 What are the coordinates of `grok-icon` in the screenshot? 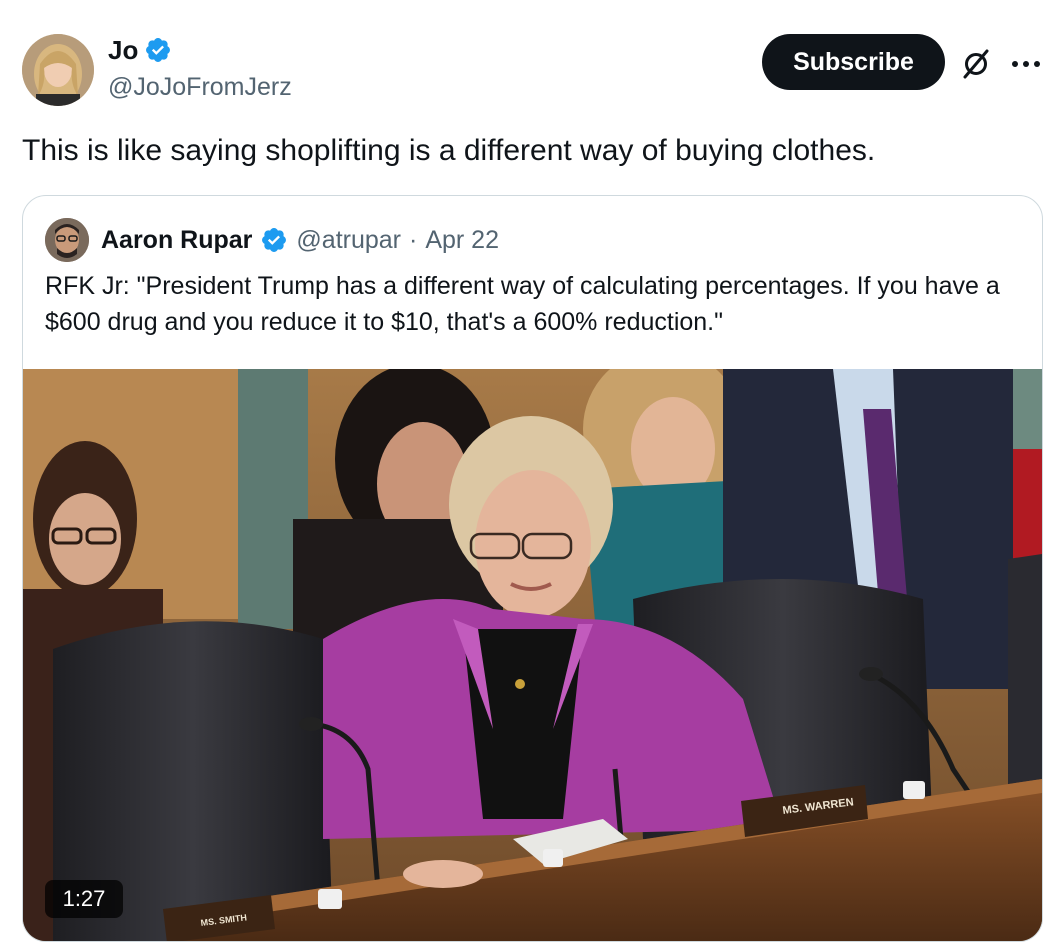 It's located at (976, 64).